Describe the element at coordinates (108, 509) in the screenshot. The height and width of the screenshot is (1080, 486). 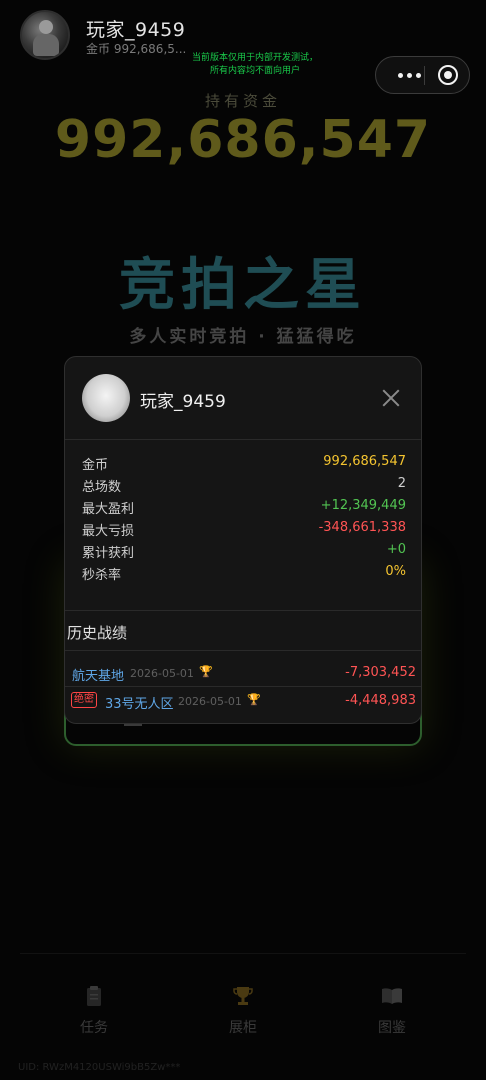
I see `stat-label: 最大盈利` at that location.